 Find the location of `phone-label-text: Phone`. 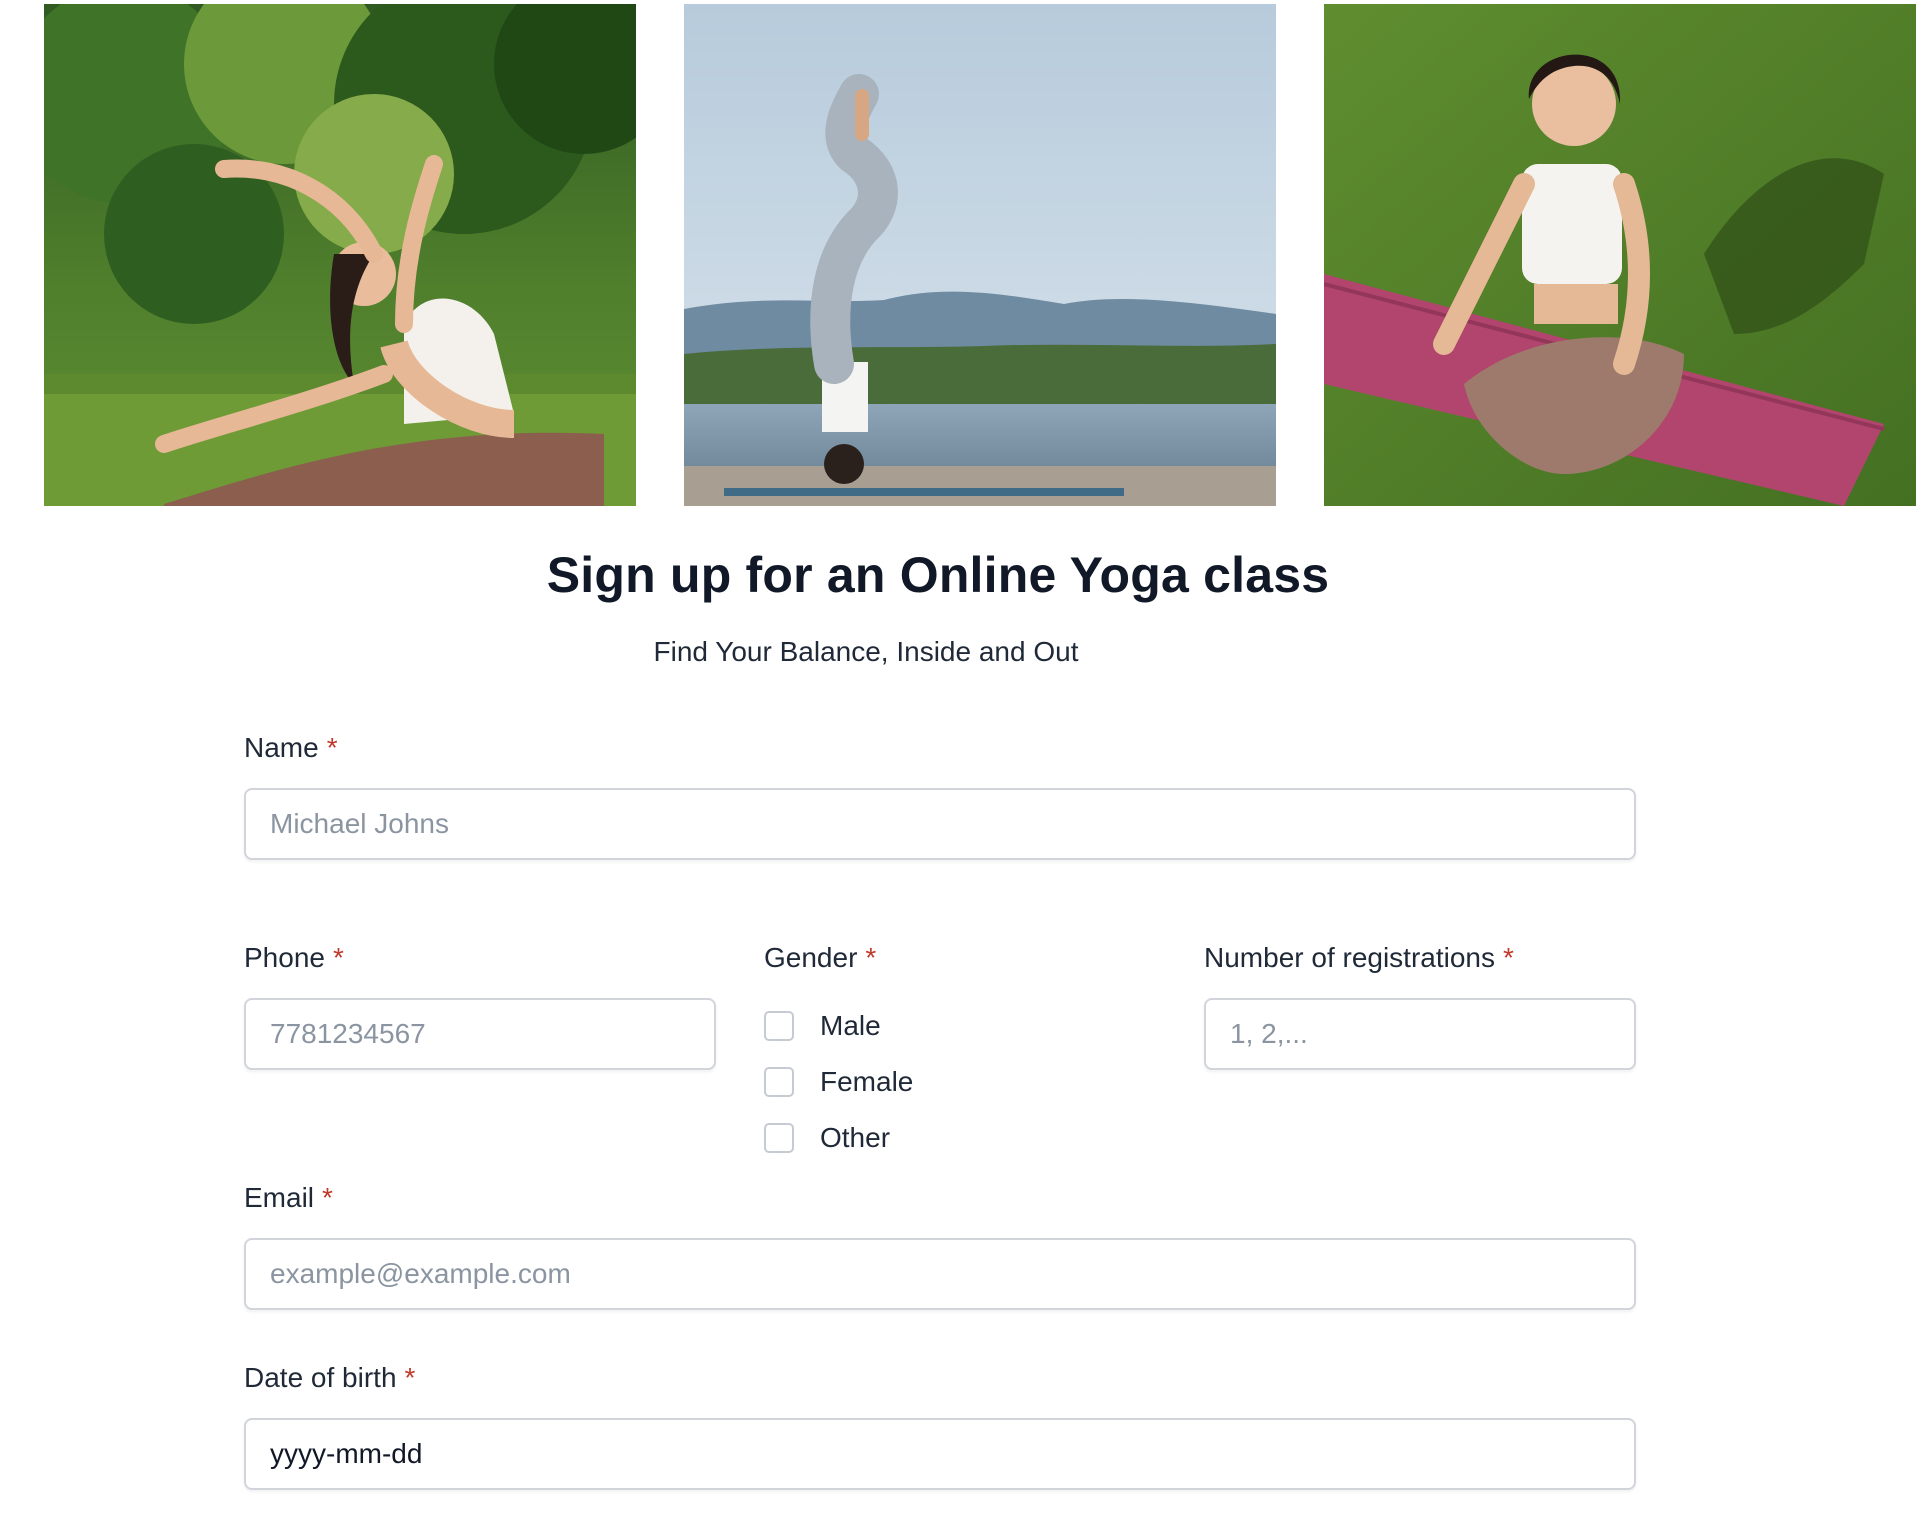

phone-label-text: Phone is located at coordinates (284, 957).